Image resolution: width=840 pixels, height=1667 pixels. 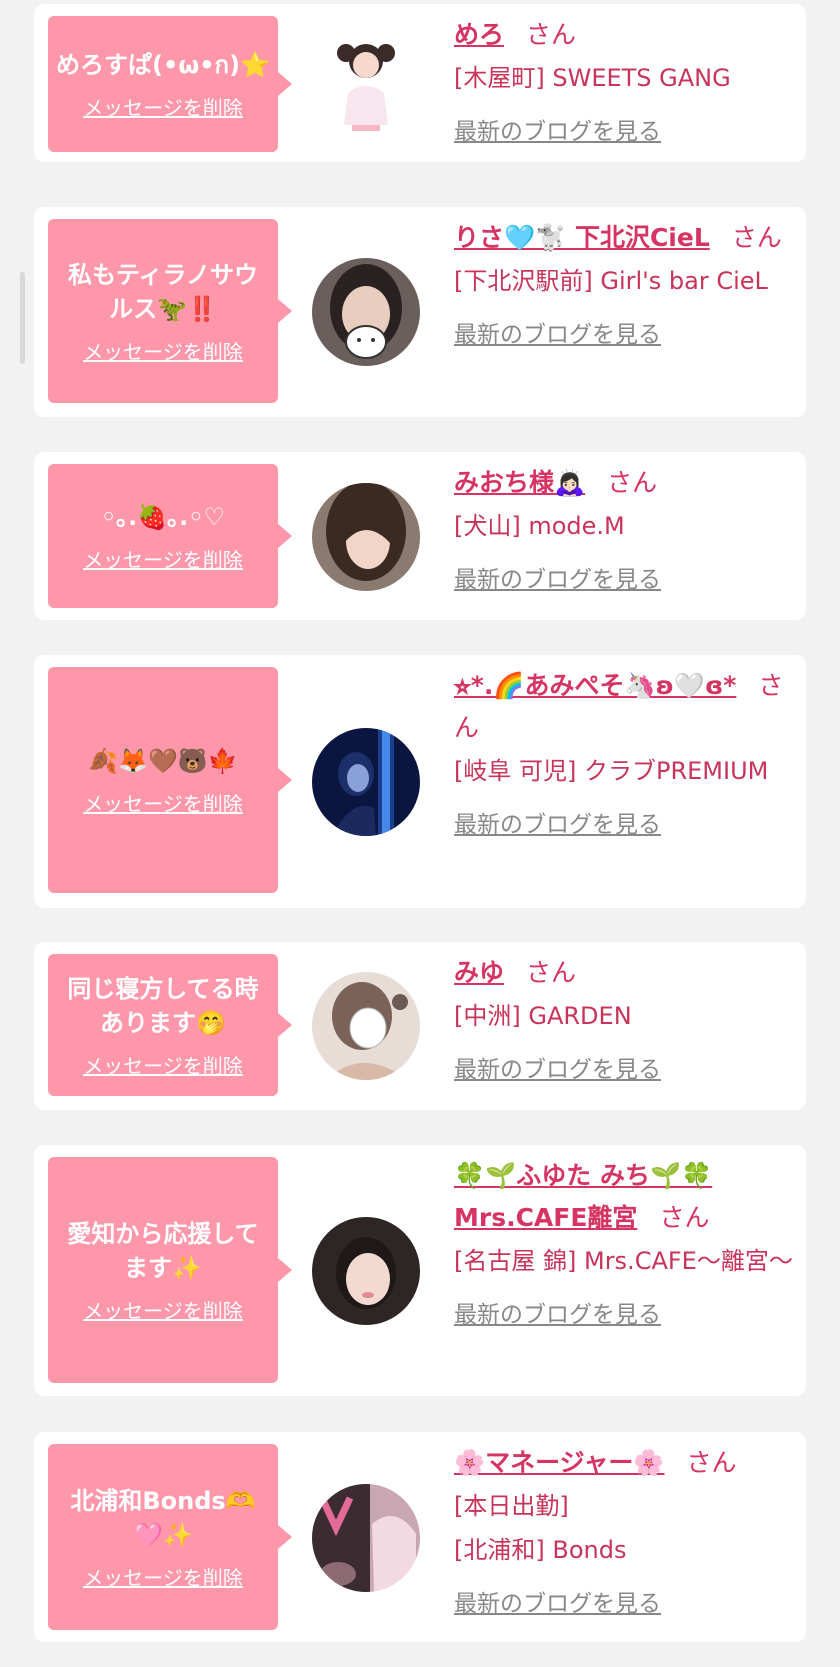 I want to click on name-line: みゆ さん, so click(x=624, y=973).